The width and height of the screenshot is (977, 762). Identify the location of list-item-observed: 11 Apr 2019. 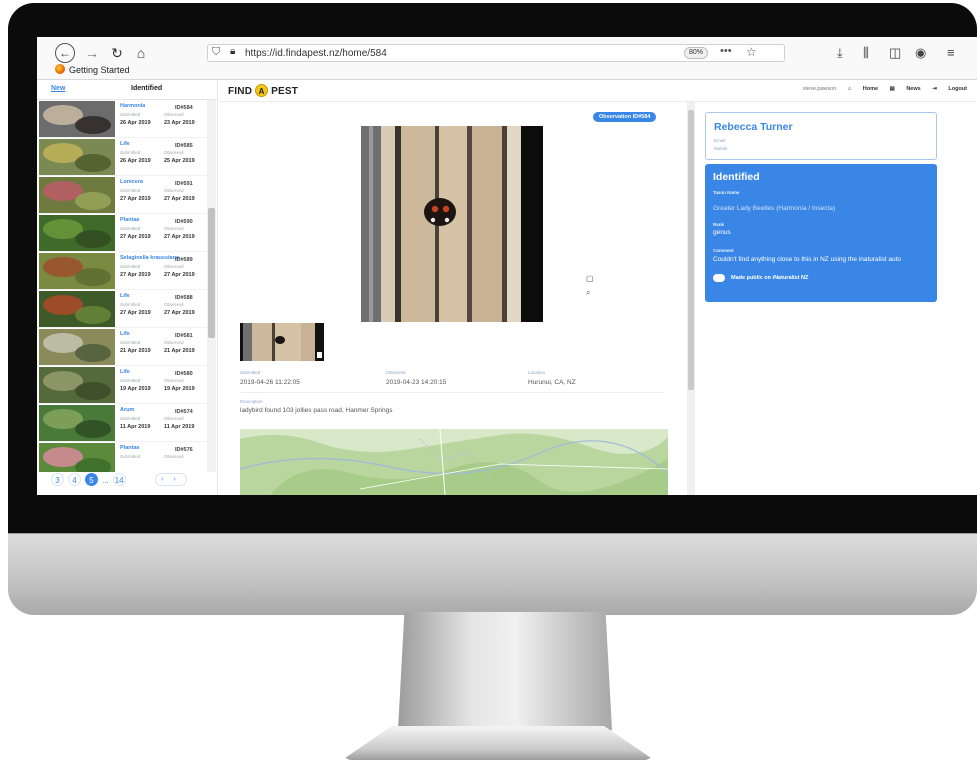
(179, 427).